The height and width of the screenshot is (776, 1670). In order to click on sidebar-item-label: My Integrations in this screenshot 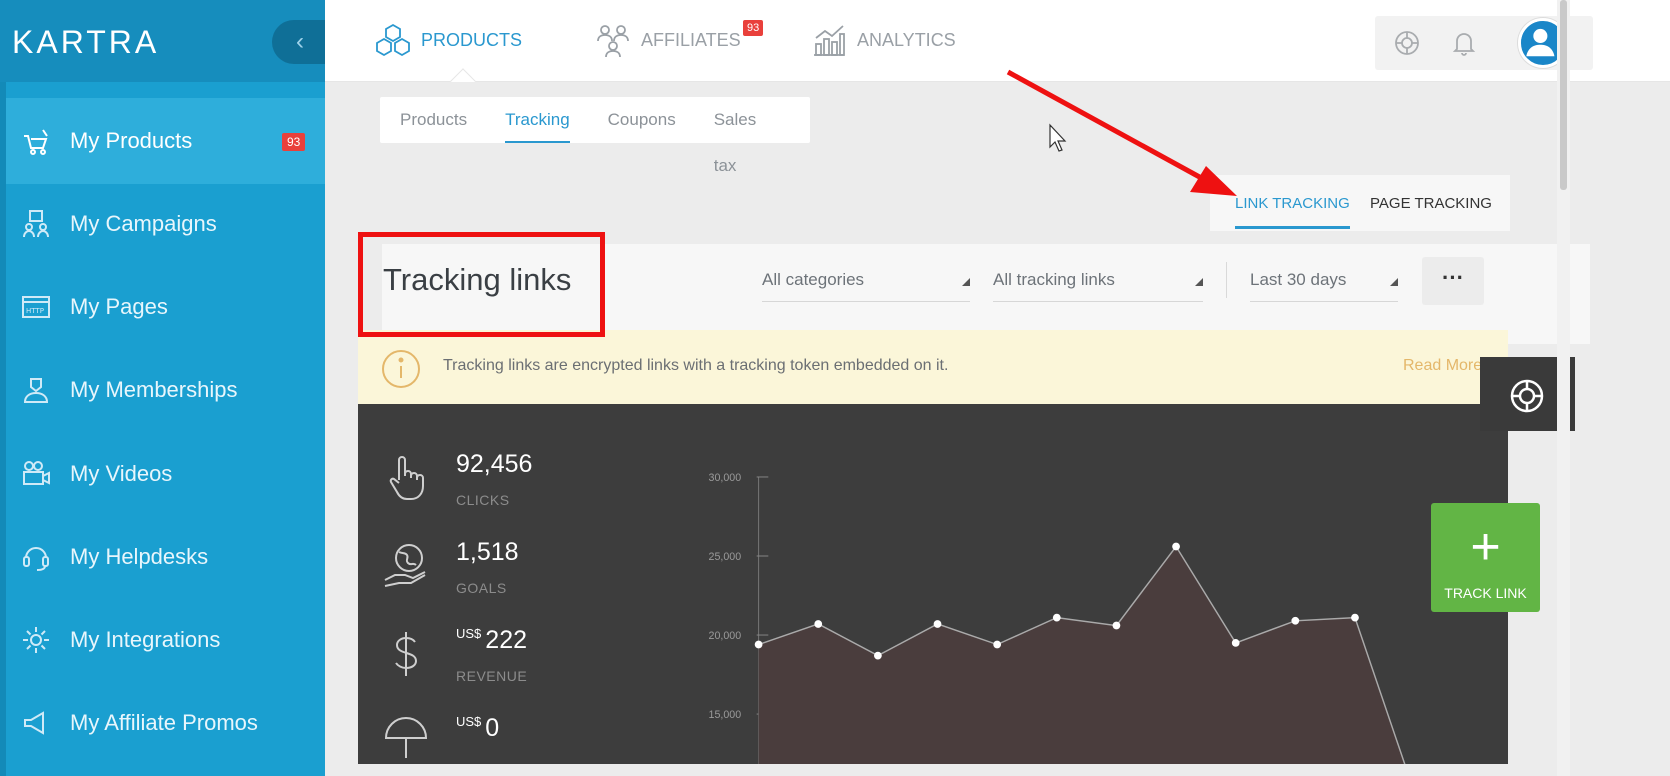, I will do `click(145, 639)`.